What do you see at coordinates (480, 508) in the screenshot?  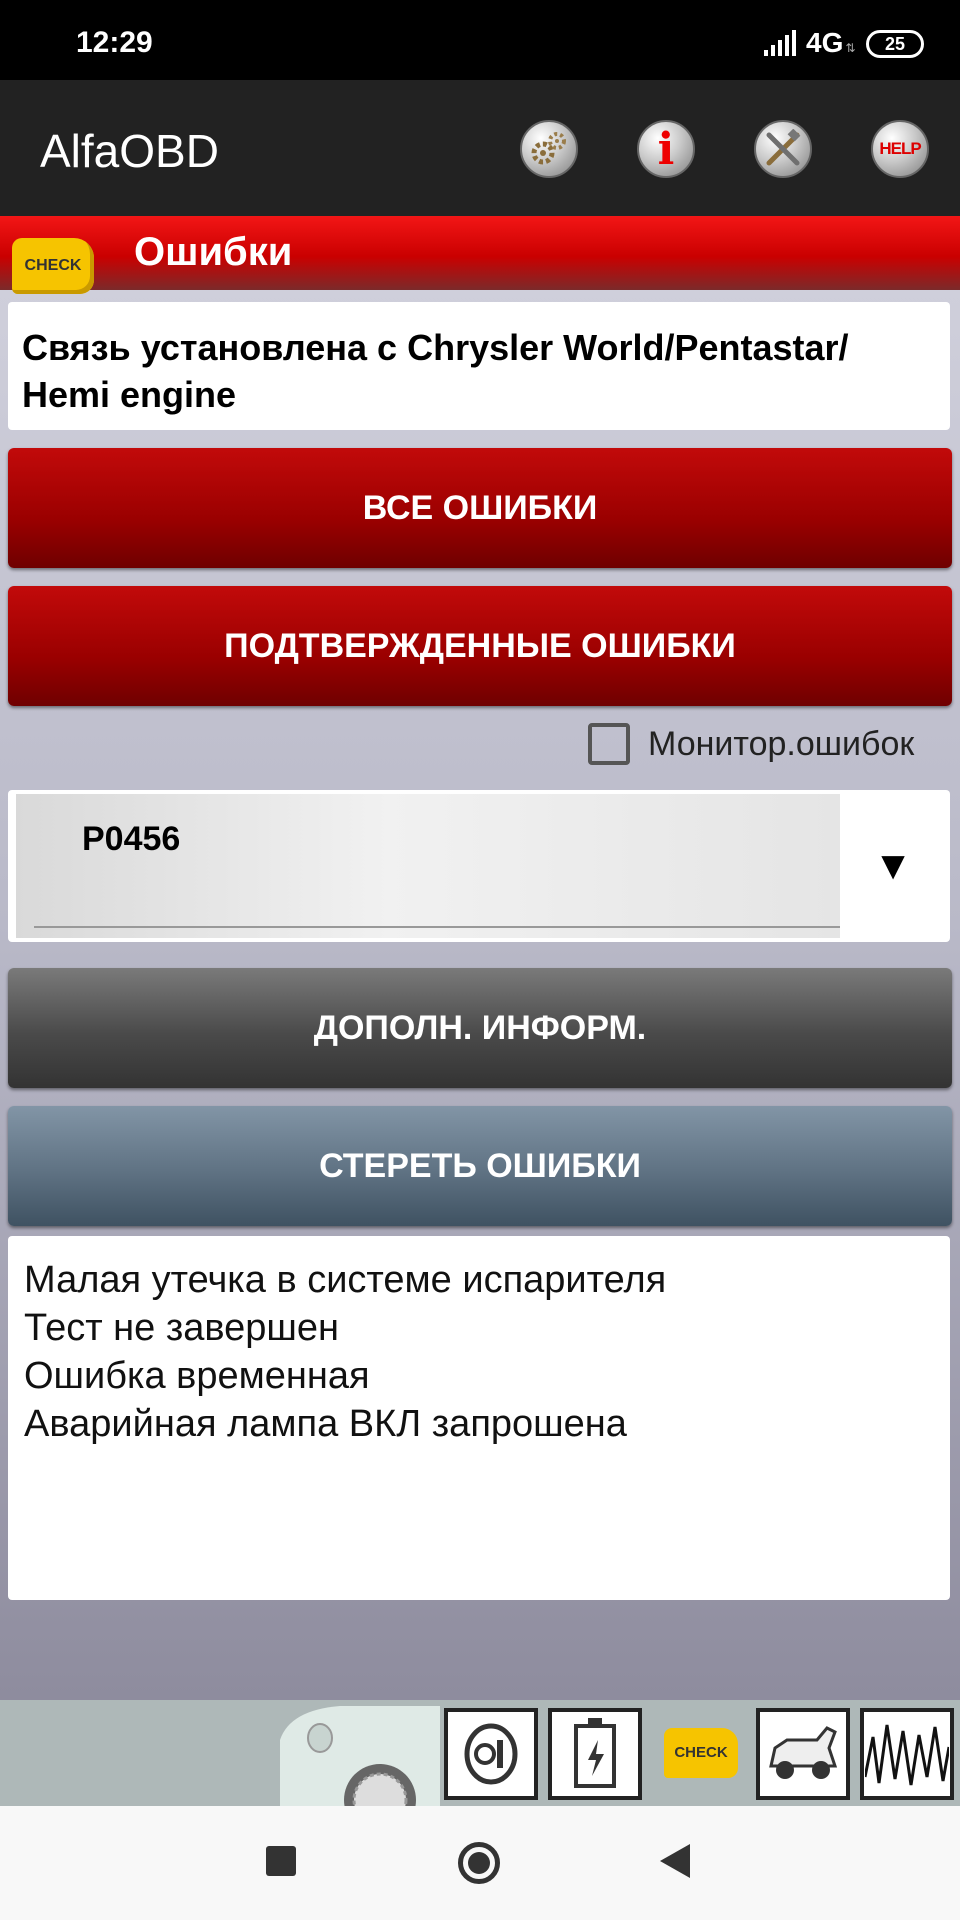 I see `all-errors-button: ВСЕ ОШИБКИ` at bounding box center [480, 508].